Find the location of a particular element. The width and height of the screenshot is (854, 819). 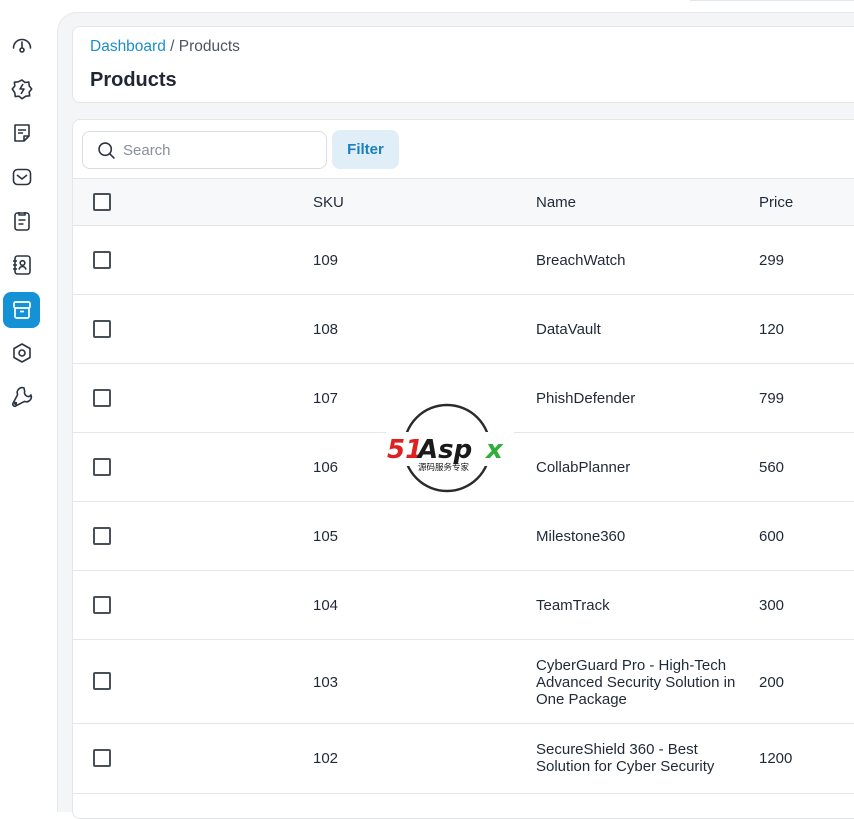

breadcrumb-link-dashboard: Dashboard is located at coordinates (128, 46).